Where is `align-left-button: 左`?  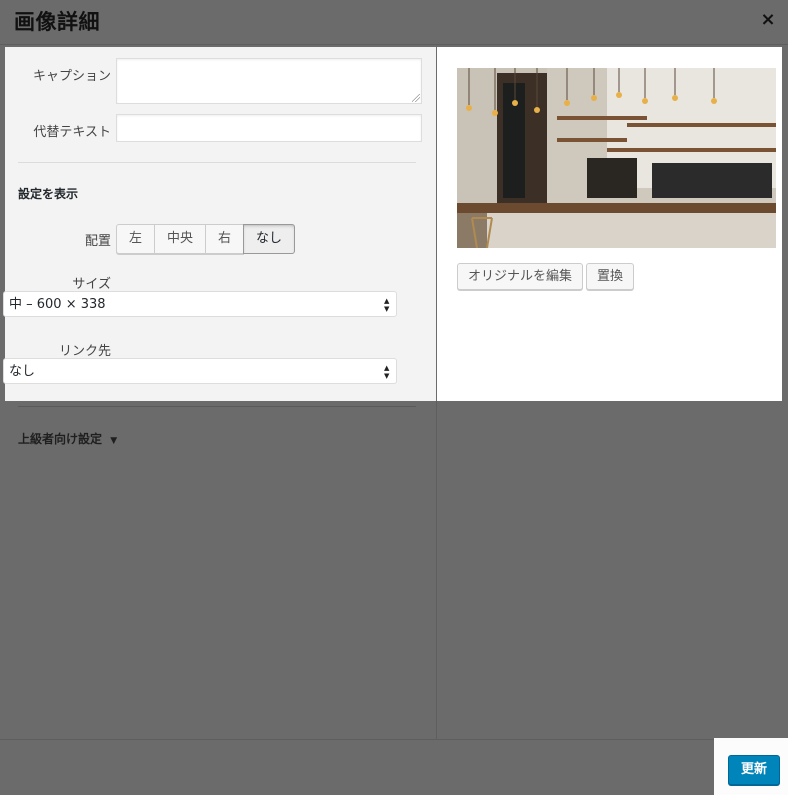
align-left-button: 左 is located at coordinates (136, 239).